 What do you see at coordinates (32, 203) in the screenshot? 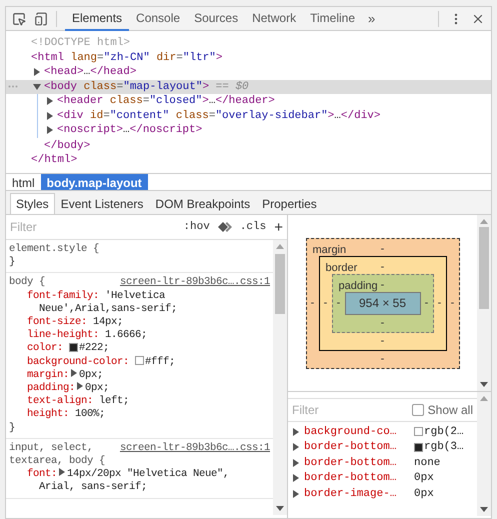
I see `sidebar-tab: Styles` at bounding box center [32, 203].